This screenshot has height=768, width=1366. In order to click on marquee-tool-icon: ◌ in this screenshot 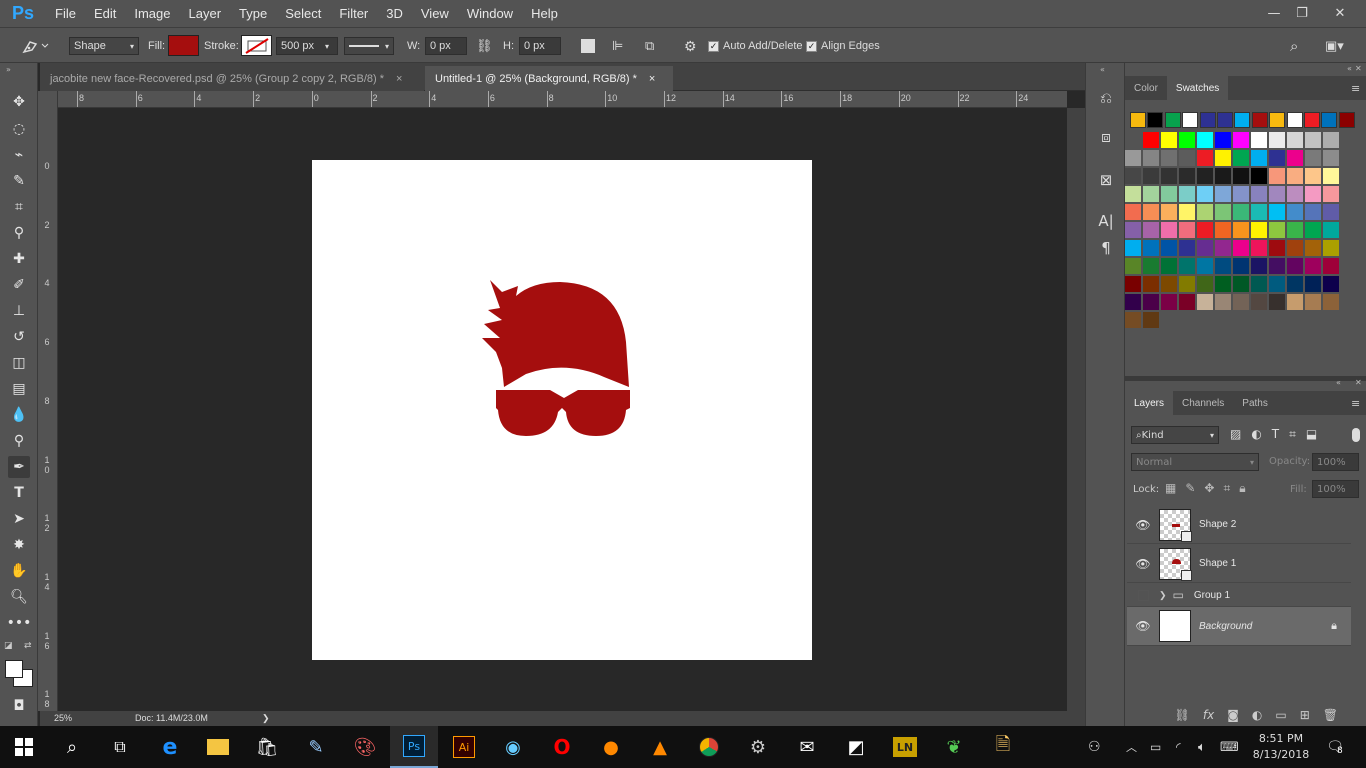, I will do `click(19, 129)`.